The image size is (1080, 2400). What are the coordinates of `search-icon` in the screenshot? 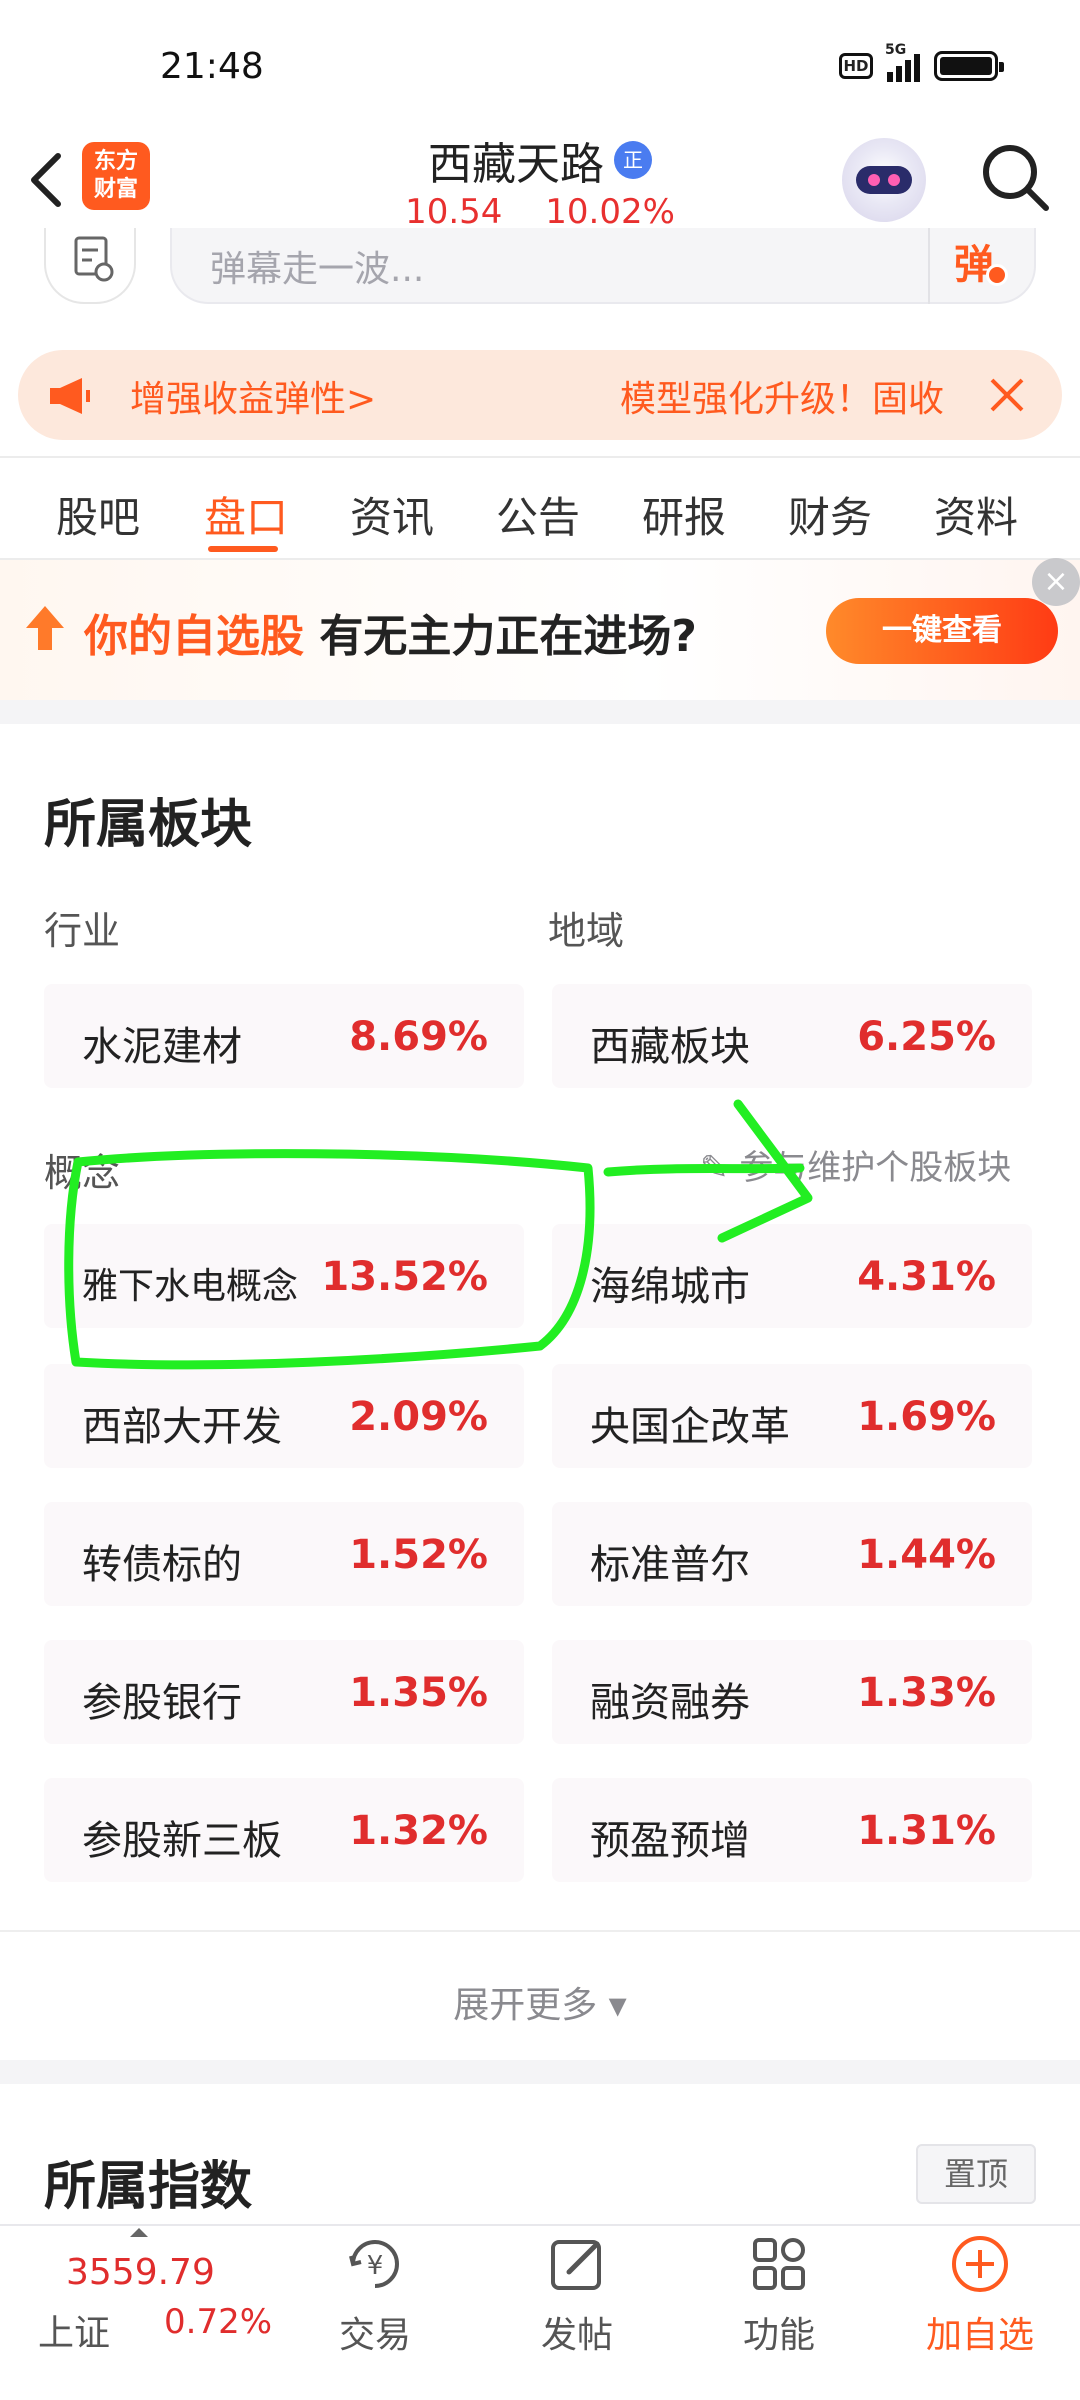 It's located at (1015, 177).